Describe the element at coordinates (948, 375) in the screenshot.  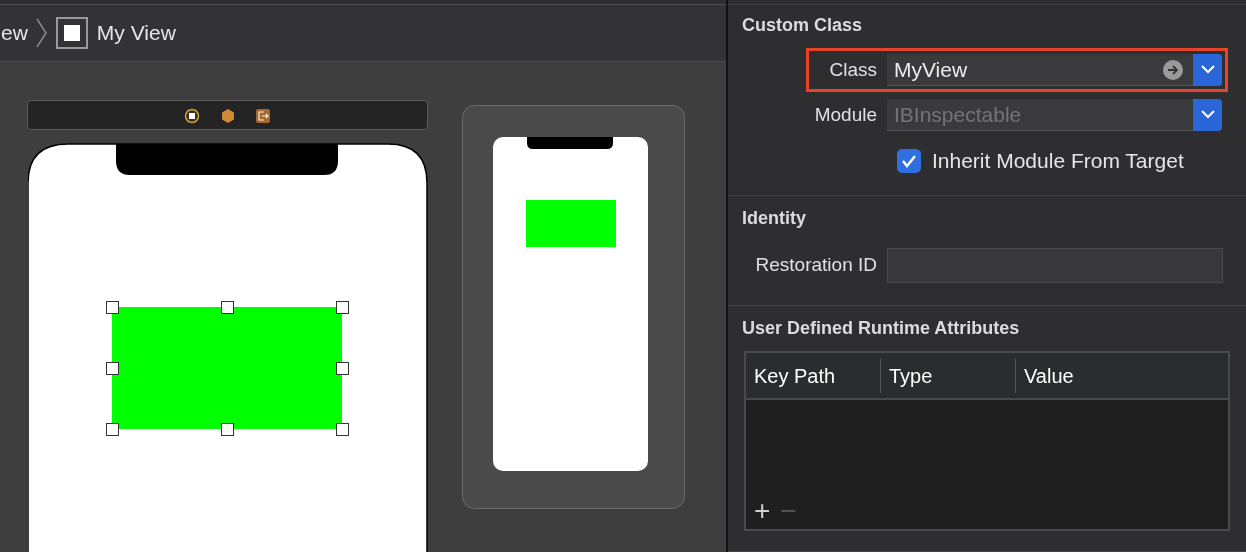
I see `column-header: Type` at that location.